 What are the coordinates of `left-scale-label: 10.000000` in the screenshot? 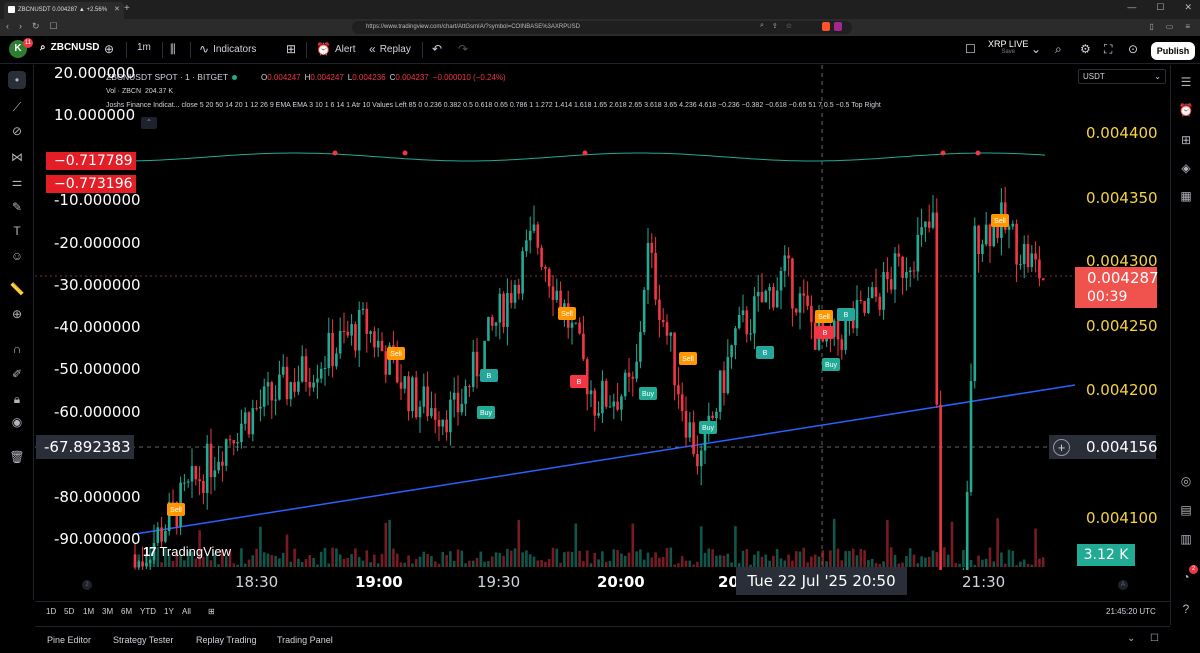 It's located at (95, 115).